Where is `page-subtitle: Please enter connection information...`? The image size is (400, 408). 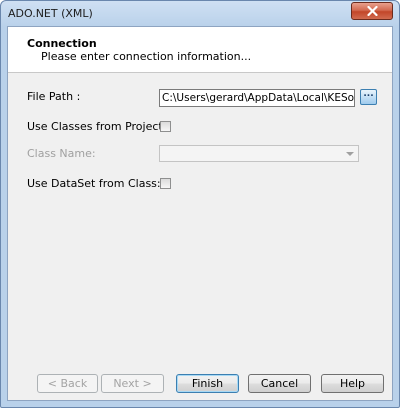
page-subtitle: Please enter connection information... is located at coordinates (146, 56).